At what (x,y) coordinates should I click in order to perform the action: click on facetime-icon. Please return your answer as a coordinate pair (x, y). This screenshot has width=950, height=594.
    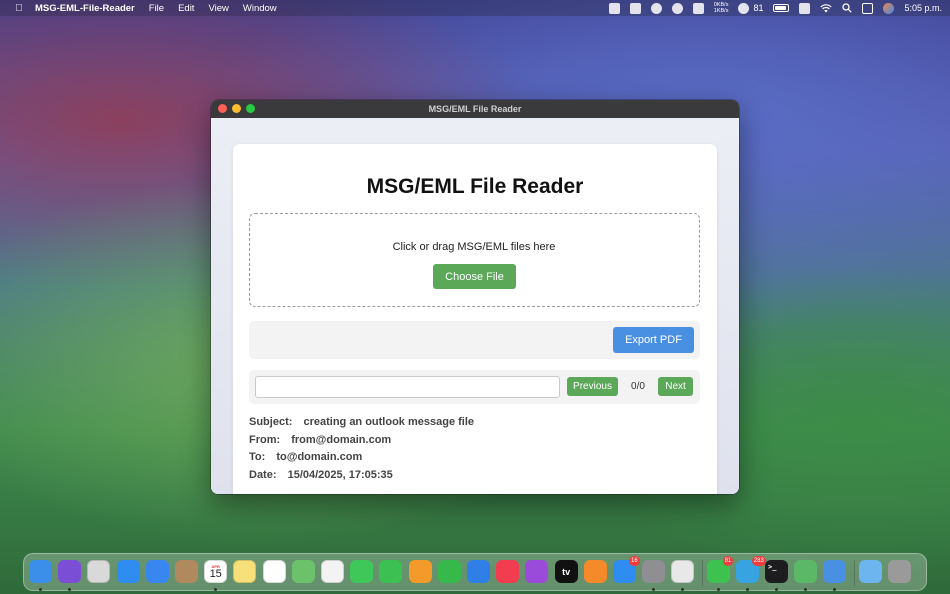
    Looking at the image, I should click on (391, 571).